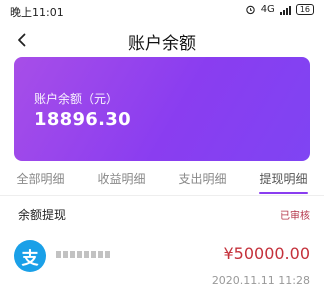  What do you see at coordinates (162, 11) in the screenshot?
I see `status-bar: 晚上11:01 4G 16` at bounding box center [162, 11].